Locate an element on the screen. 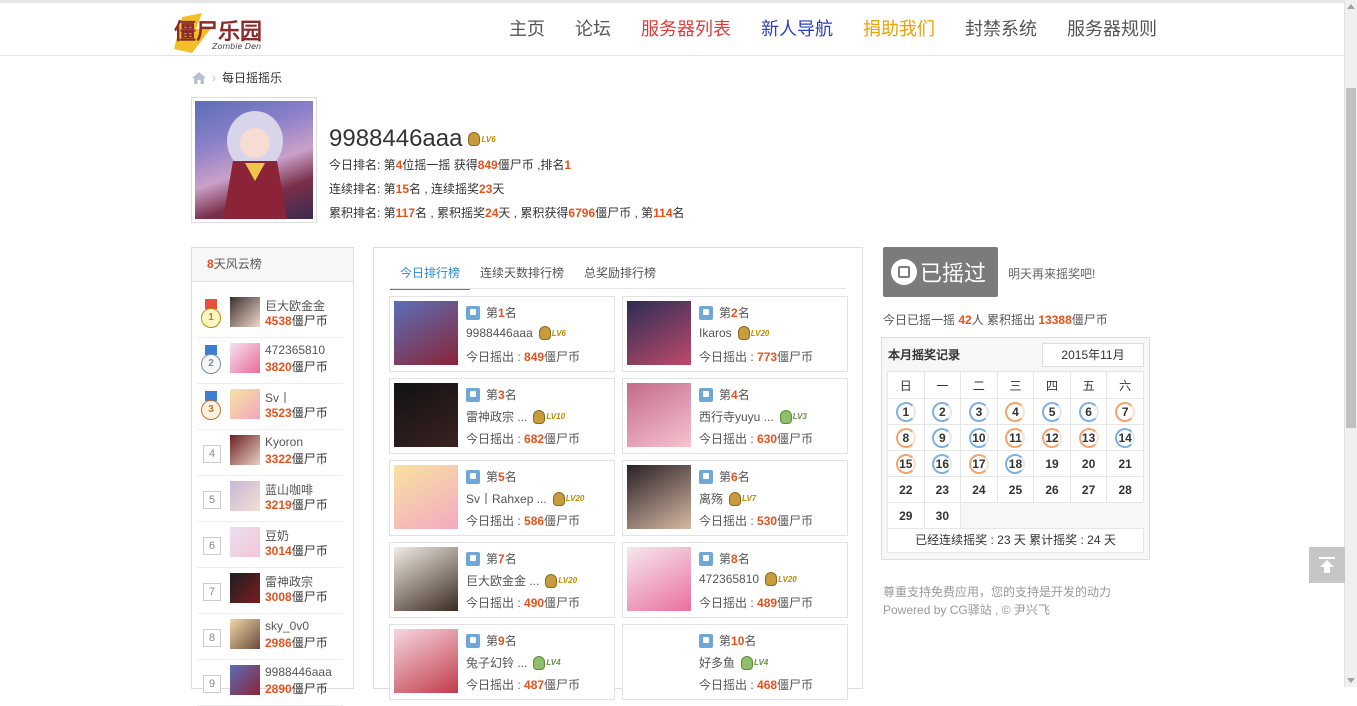 Image resolution: width=1357 pixels, height=706 pixels. leaderboard-row: 3 Sv丨 3523僵尸币 is located at coordinates (270, 407).